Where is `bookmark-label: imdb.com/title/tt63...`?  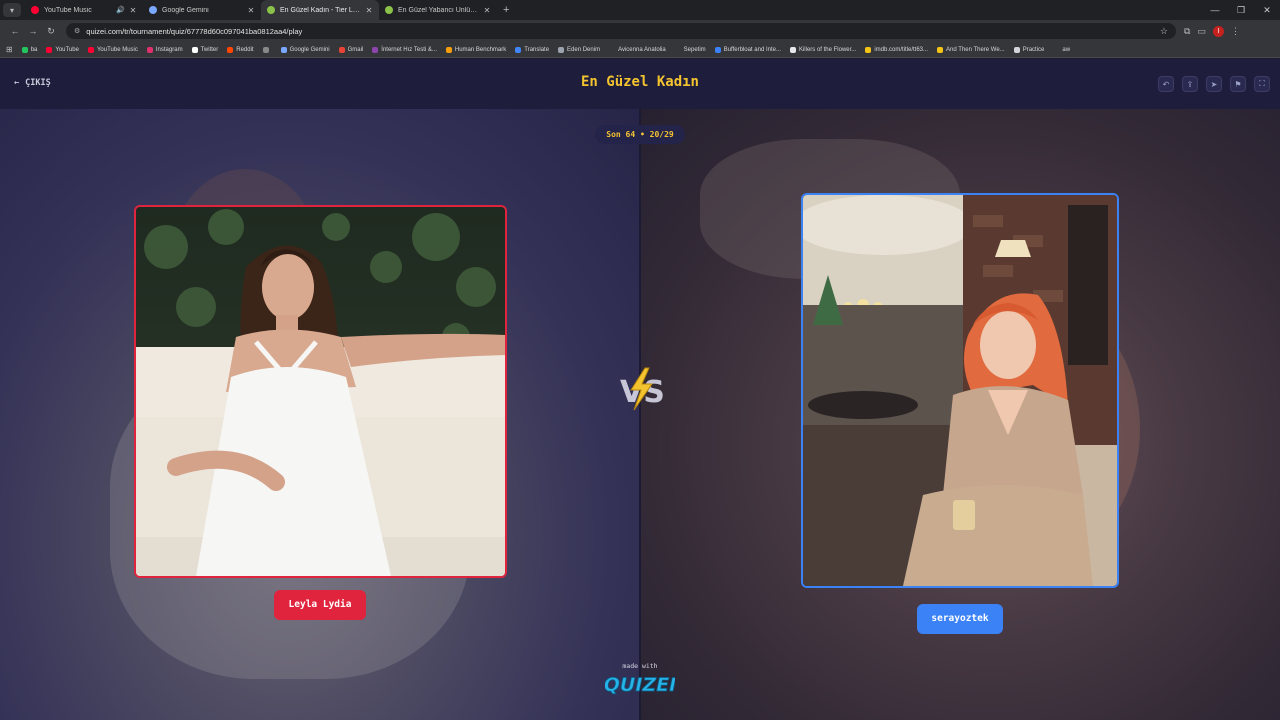 bookmark-label: imdb.com/title/tt63... is located at coordinates (901, 49).